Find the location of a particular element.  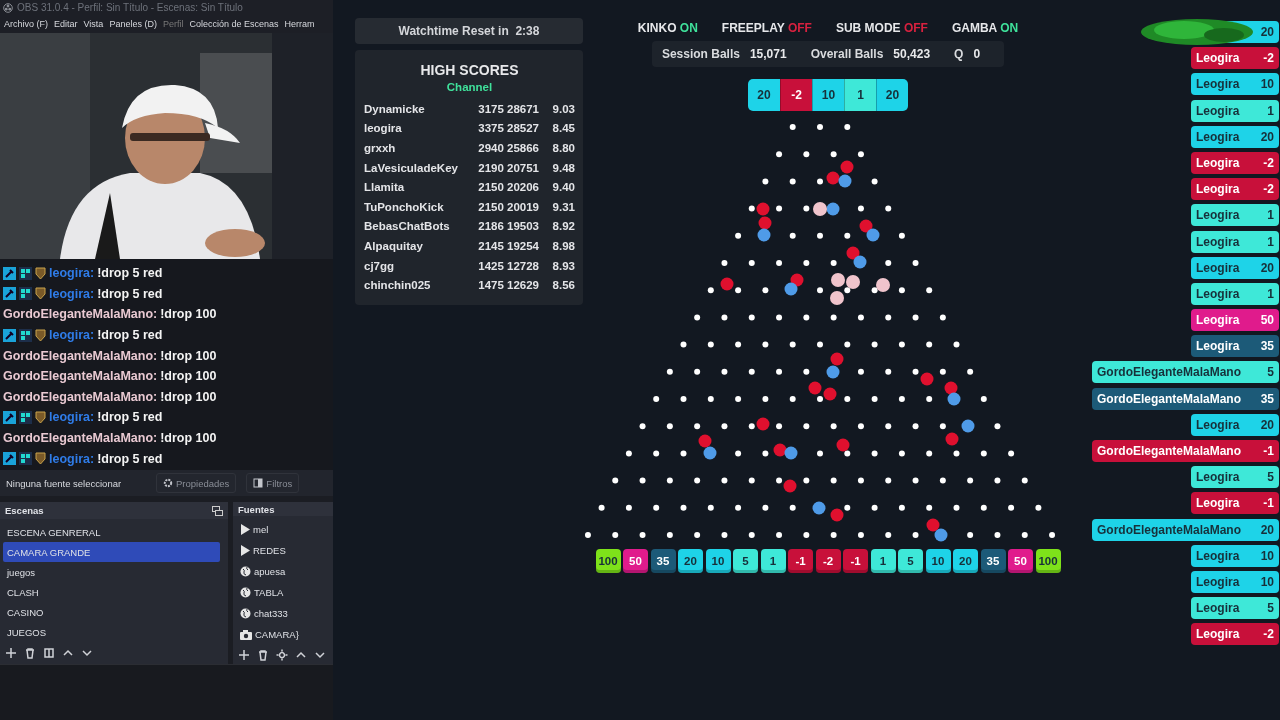

player-name: grxxh is located at coordinates (380, 148).